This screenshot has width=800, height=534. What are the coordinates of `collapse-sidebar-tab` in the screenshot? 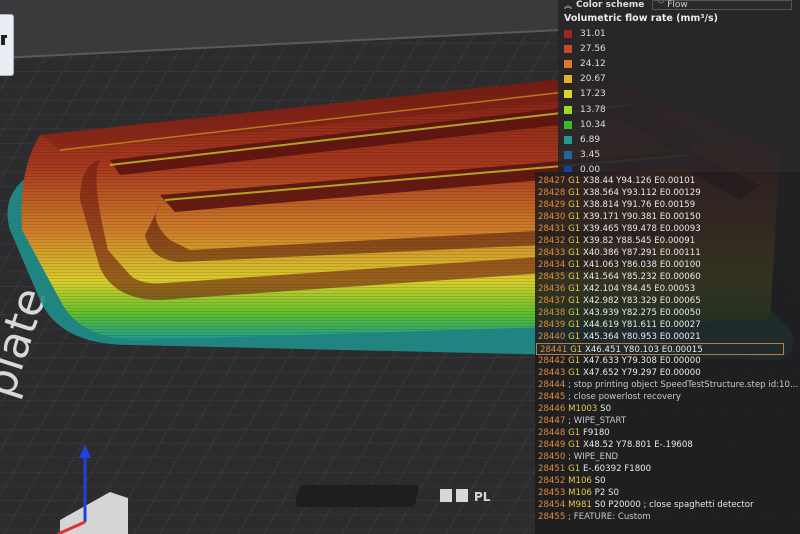 It's located at (7, 45).